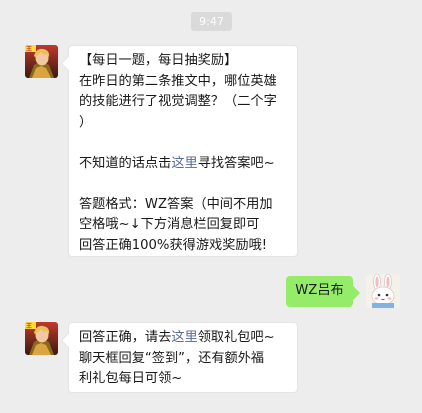  I want to click on answer-link: 这里, so click(184, 163).